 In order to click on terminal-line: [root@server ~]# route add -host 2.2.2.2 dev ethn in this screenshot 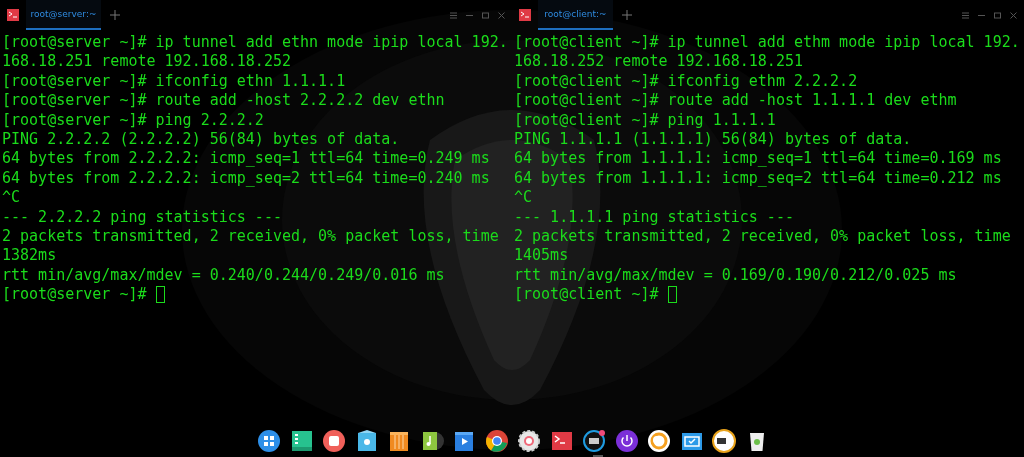, I will do `click(223, 101)`.